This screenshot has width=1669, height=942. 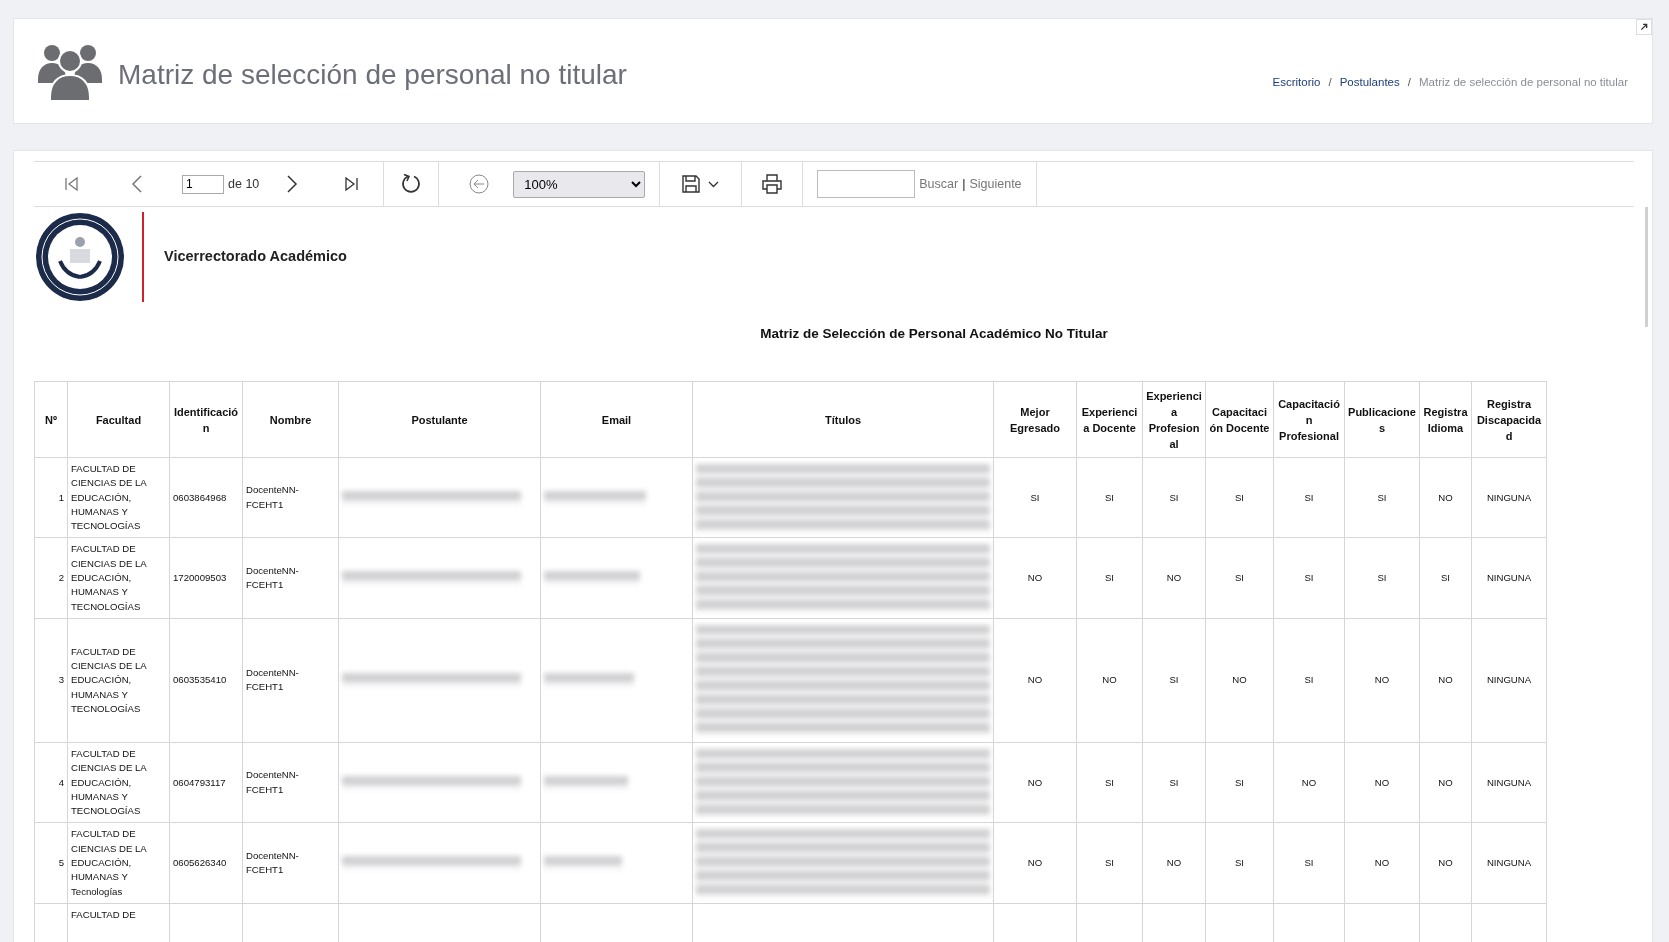 What do you see at coordinates (61, 782) in the screenshot?
I see `row-number: 4` at bounding box center [61, 782].